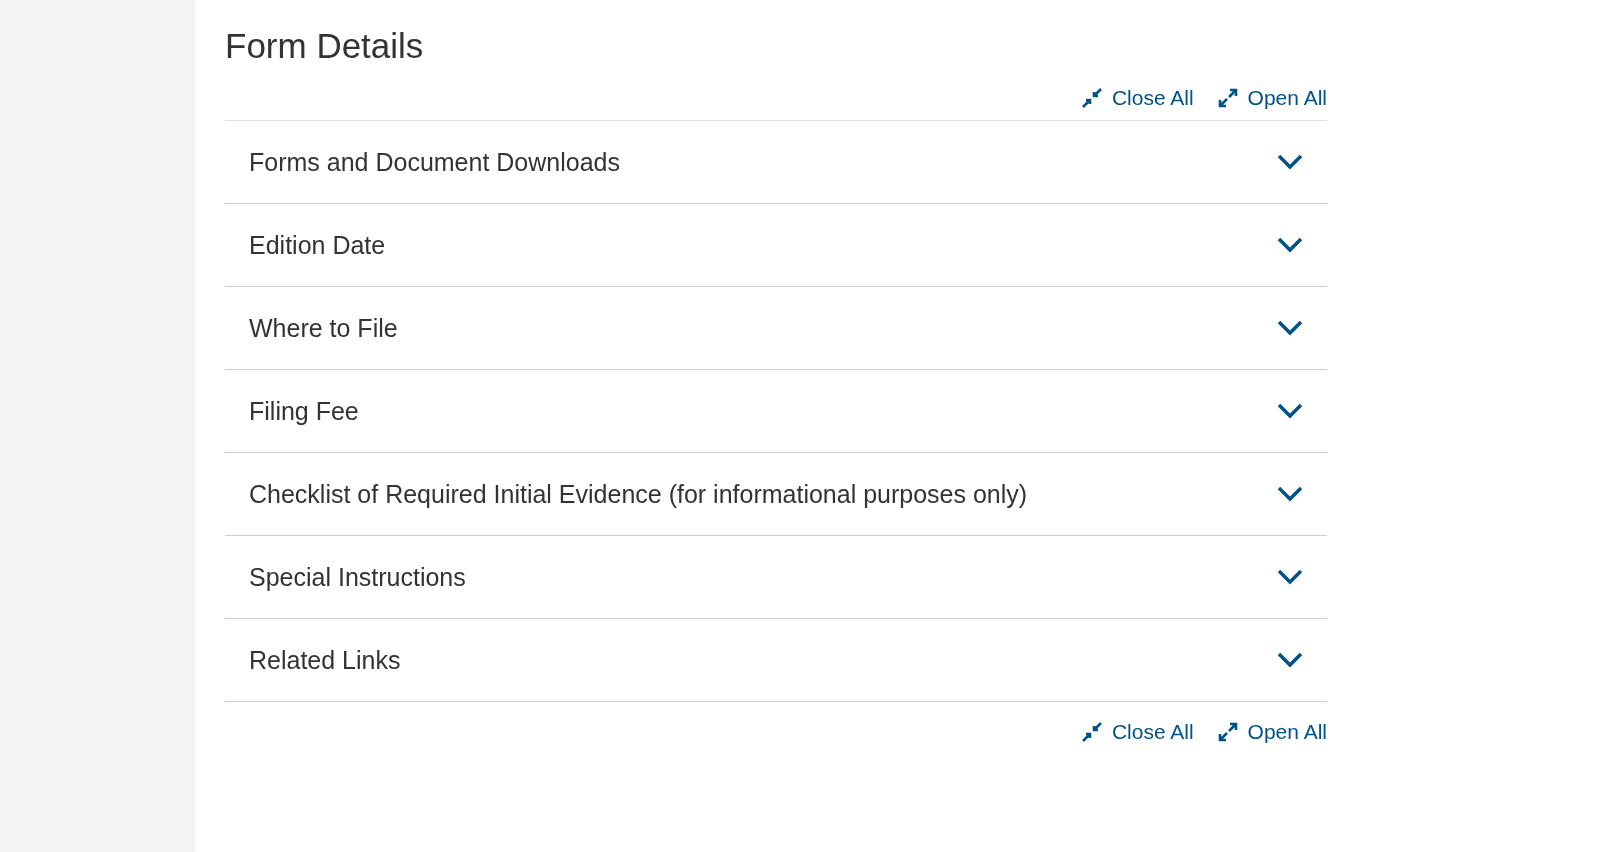 This screenshot has height=852, width=1600. I want to click on page-title: Form Details, so click(325, 46).